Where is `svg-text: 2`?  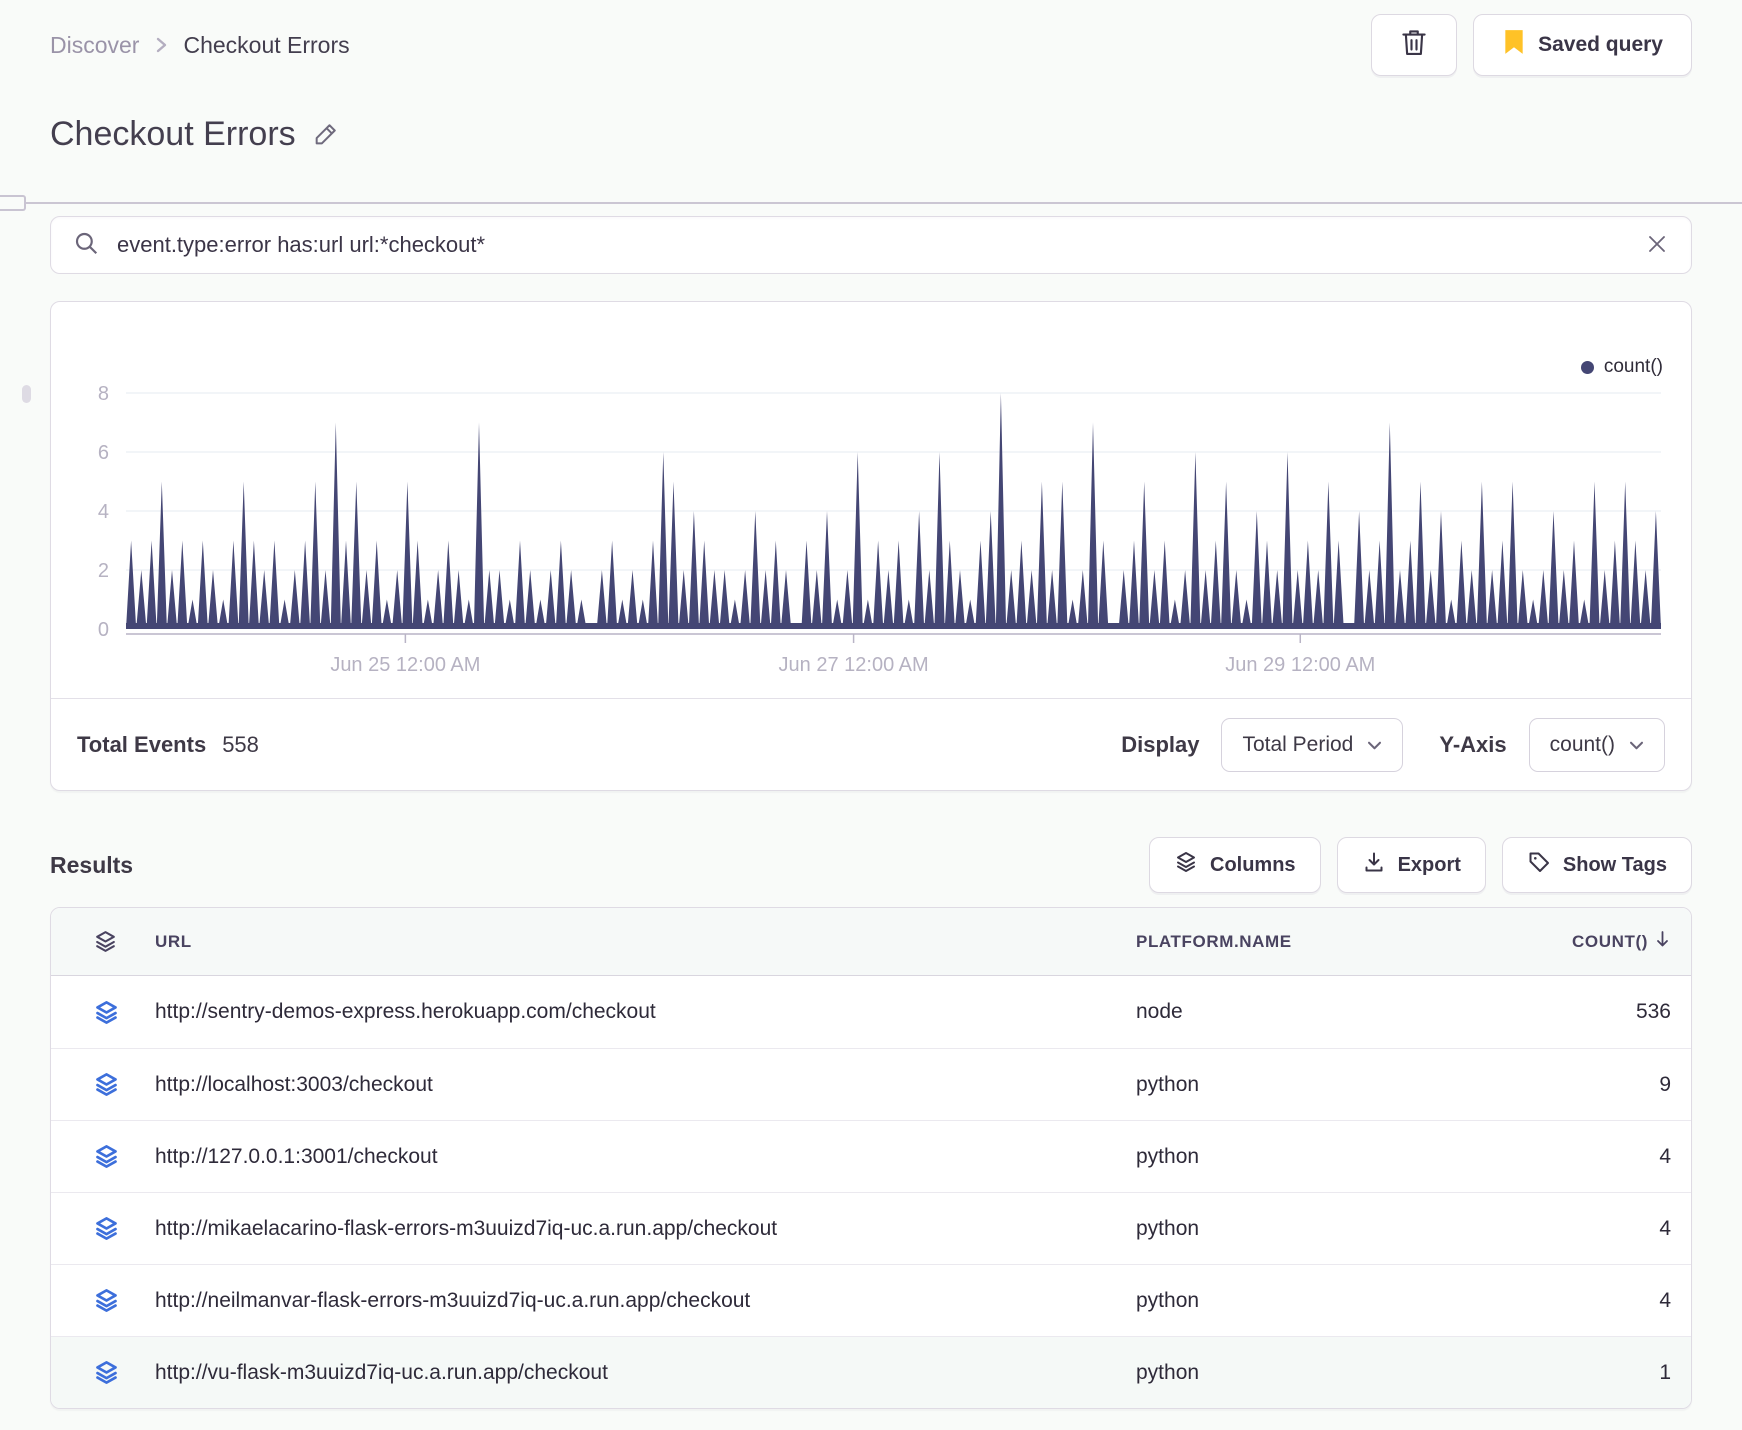 svg-text: 2 is located at coordinates (103, 571).